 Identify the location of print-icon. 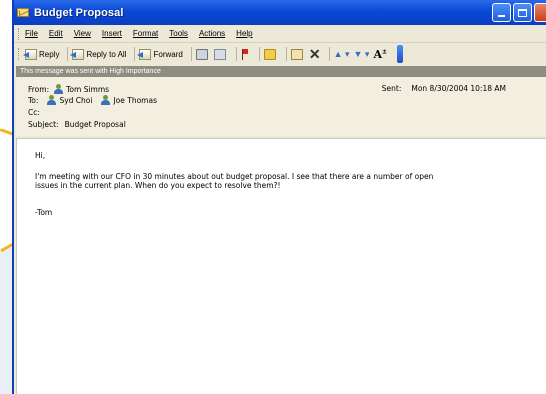
(201, 54).